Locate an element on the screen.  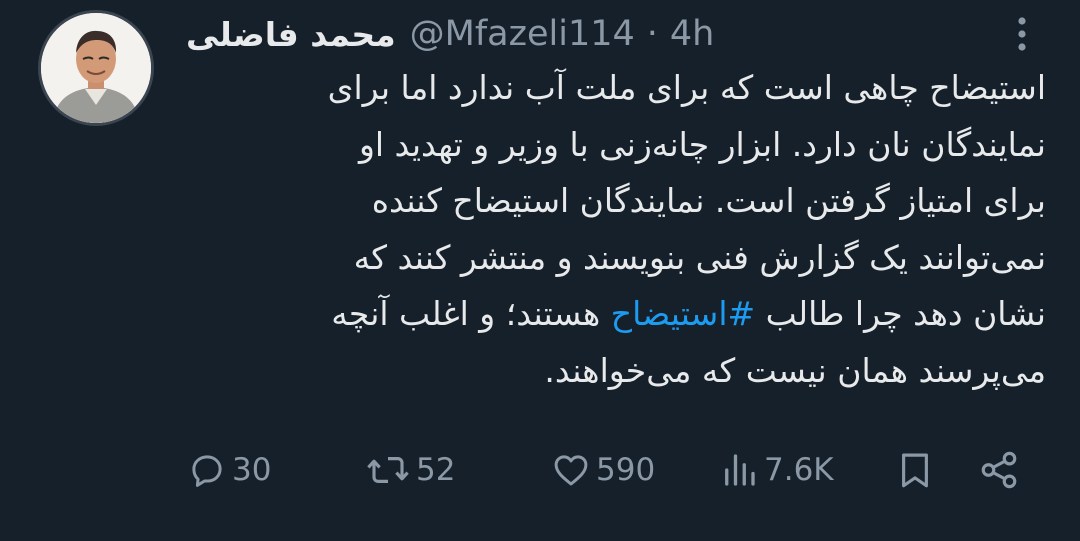
bookmark-button is located at coordinates (915, 470).